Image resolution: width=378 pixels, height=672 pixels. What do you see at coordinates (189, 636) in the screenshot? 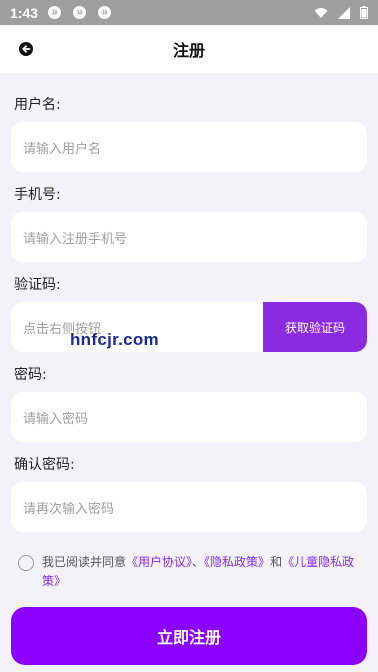
I see `register-button: 立即注册` at bounding box center [189, 636].